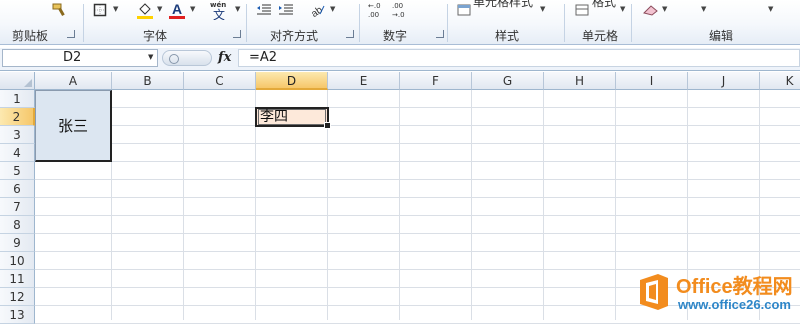 The image size is (800, 324). What do you see at coordinates (703, 9) in the screenshot?
I see `find-select-dropdown-icon: ▼` at bounding box center [703, 9].